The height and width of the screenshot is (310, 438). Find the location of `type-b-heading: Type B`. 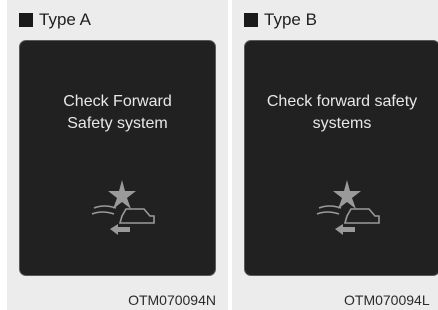

type-b-heading: Type B is located at coordinates (280, 20).